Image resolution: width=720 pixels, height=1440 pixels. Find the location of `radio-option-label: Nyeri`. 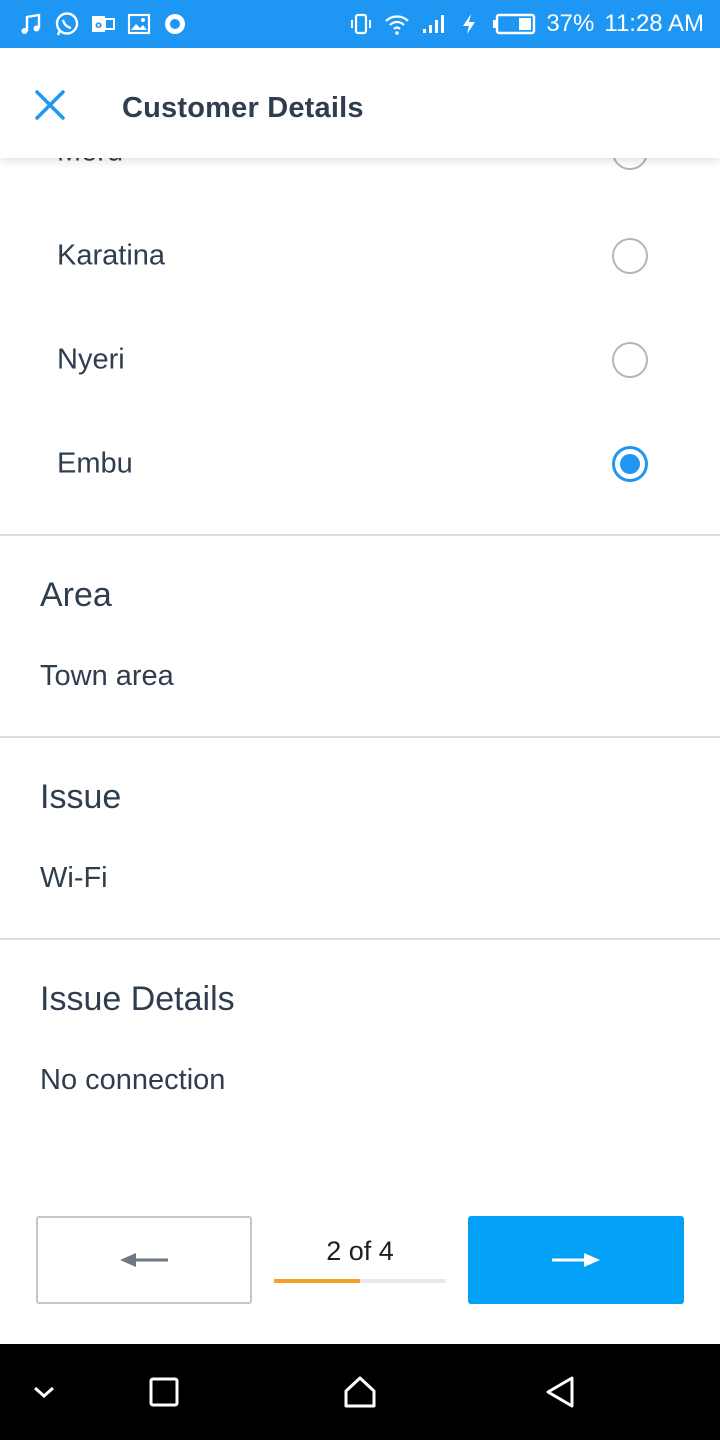

radio-option-label: Nyeri is located at coordinates (91, 359).